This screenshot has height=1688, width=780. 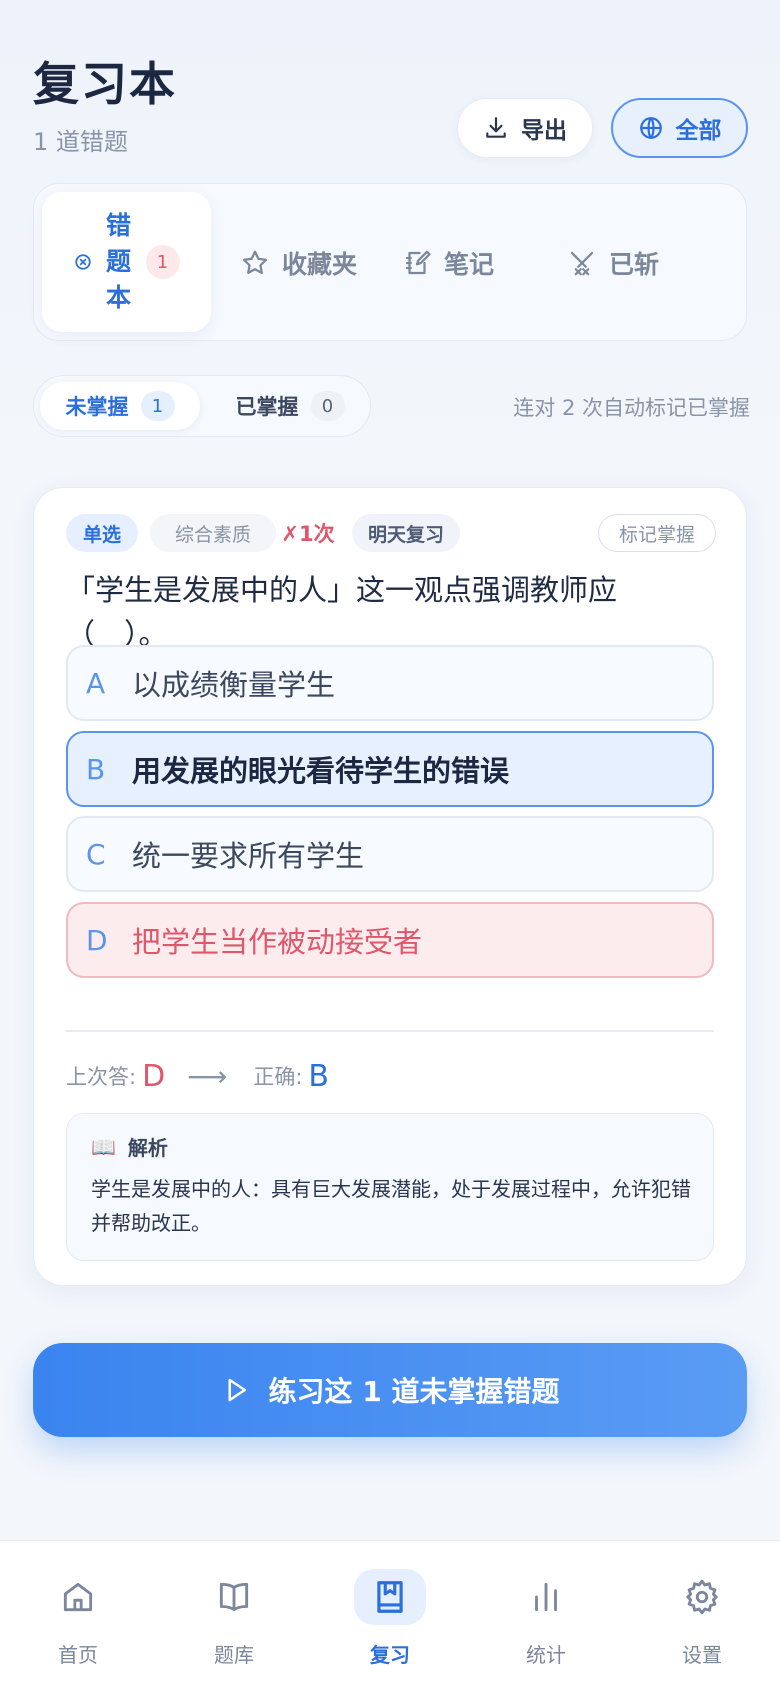 I want to click on divider, so click(x=390, y=1031).